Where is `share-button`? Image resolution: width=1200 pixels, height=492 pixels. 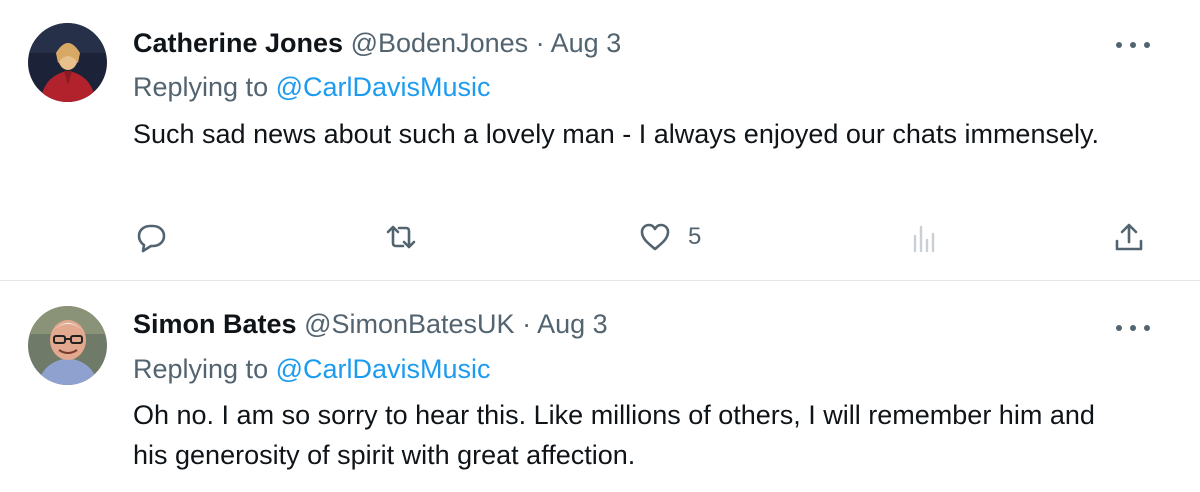
share-button is located at coordinates (1129, 237).